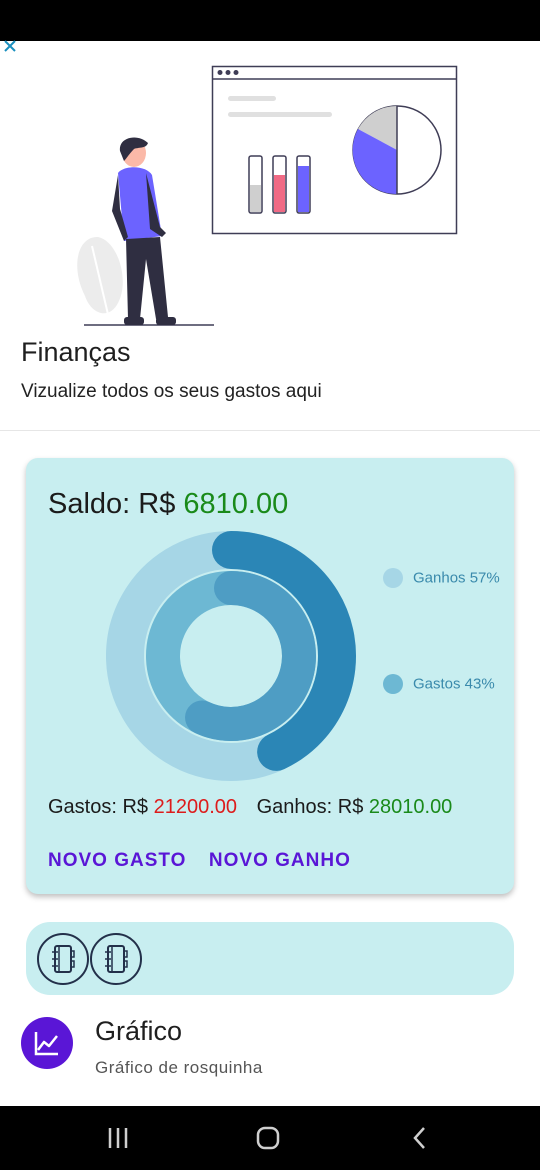  What do you see at coordinates (179, 1067) in the screenshot?
I see `list-item-subtitle: Gráfico de rosquinha` at bounding box center [179, 1067].